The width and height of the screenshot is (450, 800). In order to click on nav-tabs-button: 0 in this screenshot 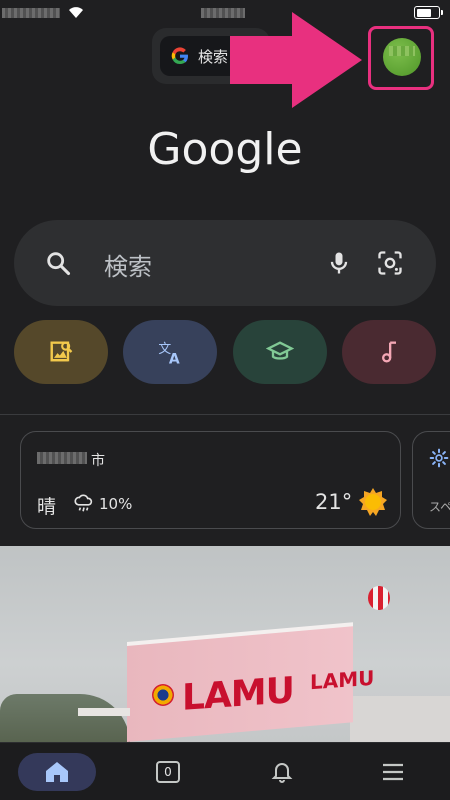, I will do `click(168, 772)`.